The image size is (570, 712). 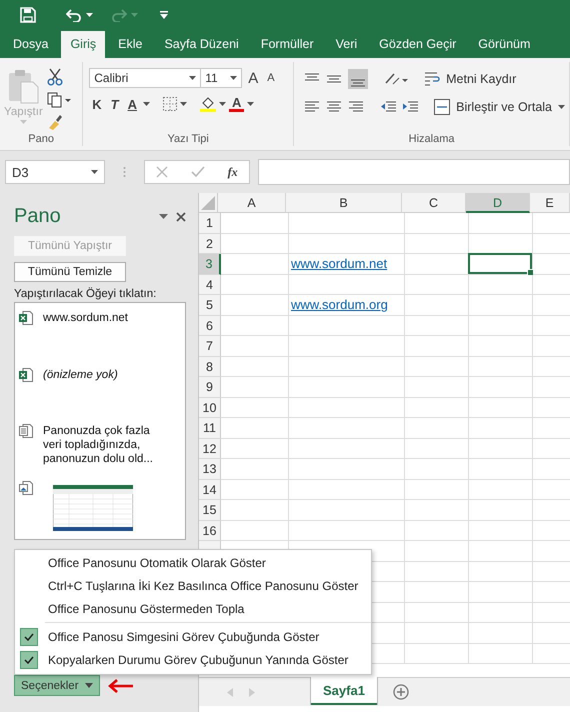 I want to click on insert-function-button: fx, so click(x=233, y=172).